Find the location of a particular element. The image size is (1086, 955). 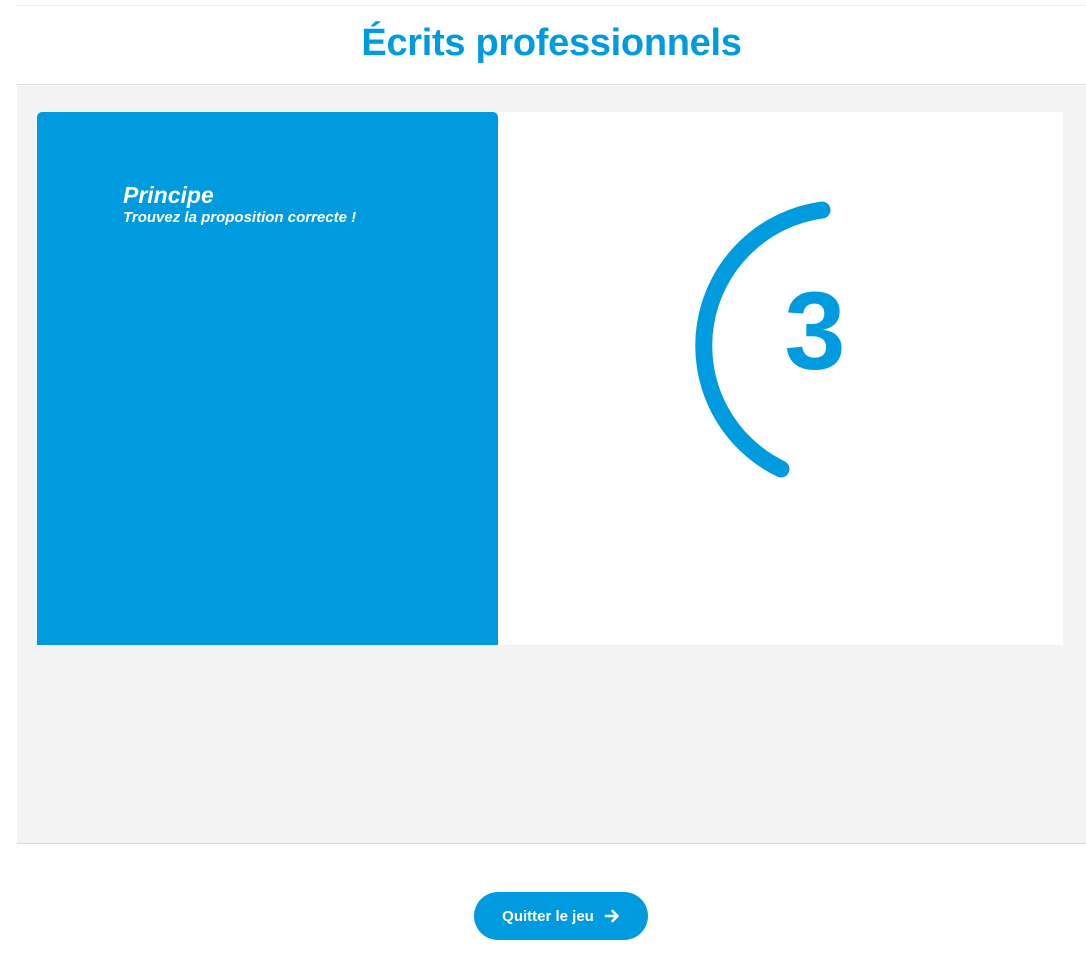

principle-title: Principe is located at coordinates (168, 195).